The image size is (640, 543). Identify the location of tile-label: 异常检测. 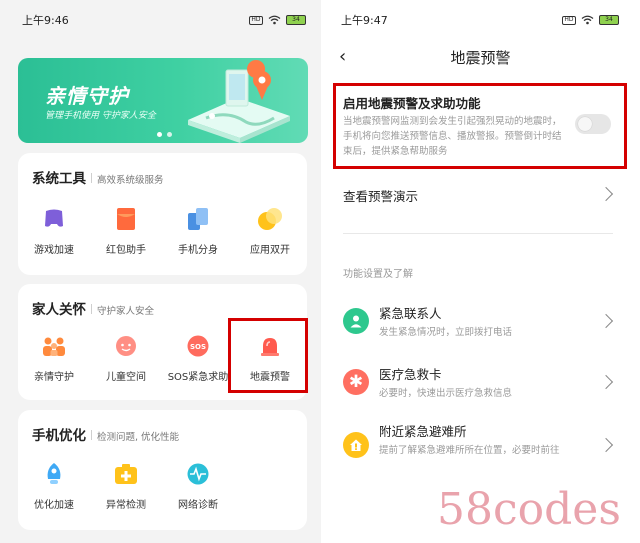
(126, 505).